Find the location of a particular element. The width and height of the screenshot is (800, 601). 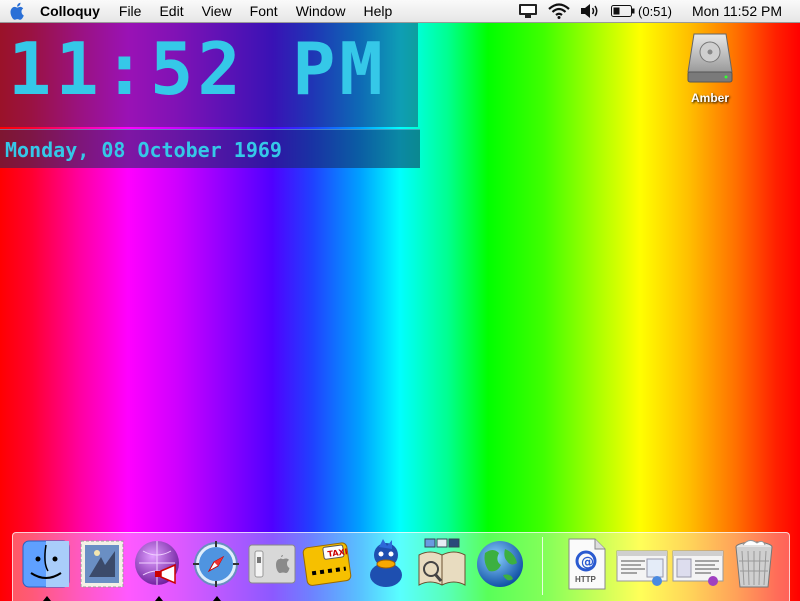

adium-duck-icon is located at coordinates (386, 563).